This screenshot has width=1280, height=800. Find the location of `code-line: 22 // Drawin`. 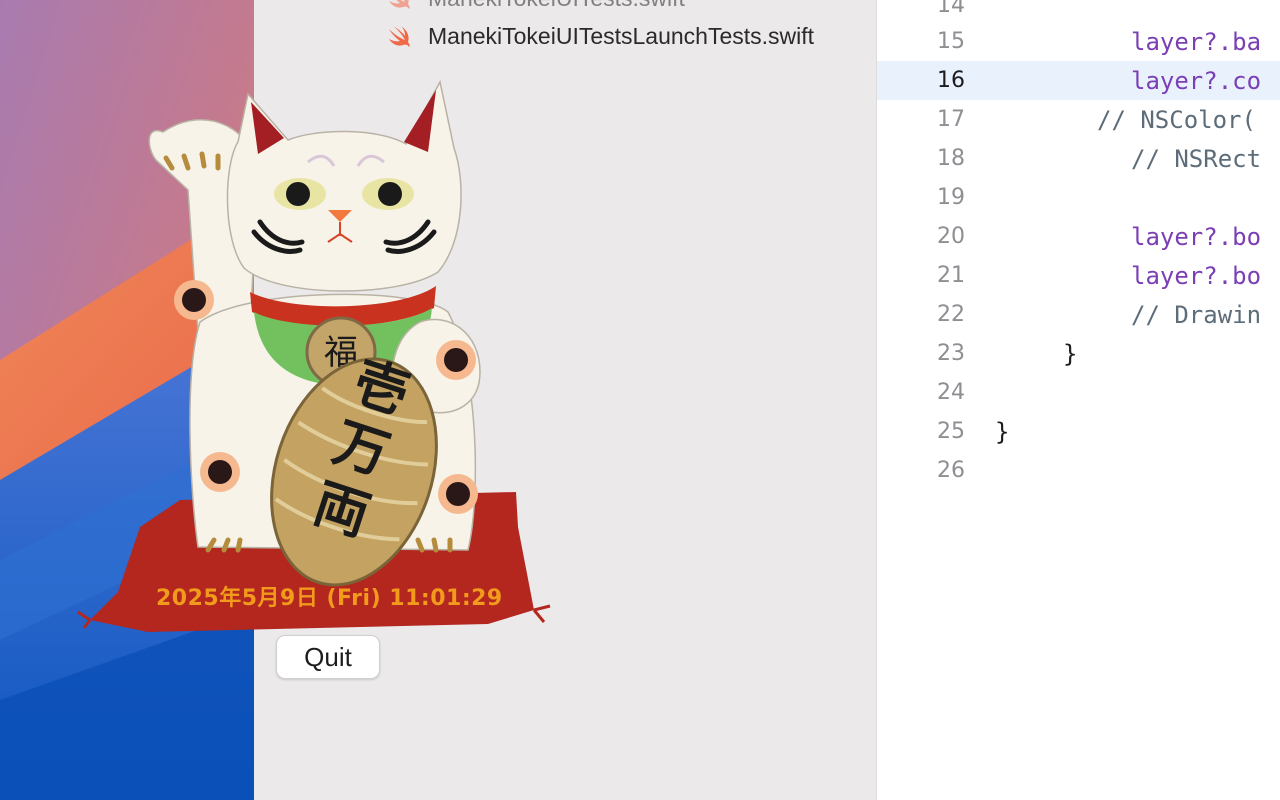

code-line: 22 // Drawin is located at coordinates (1078, 314).